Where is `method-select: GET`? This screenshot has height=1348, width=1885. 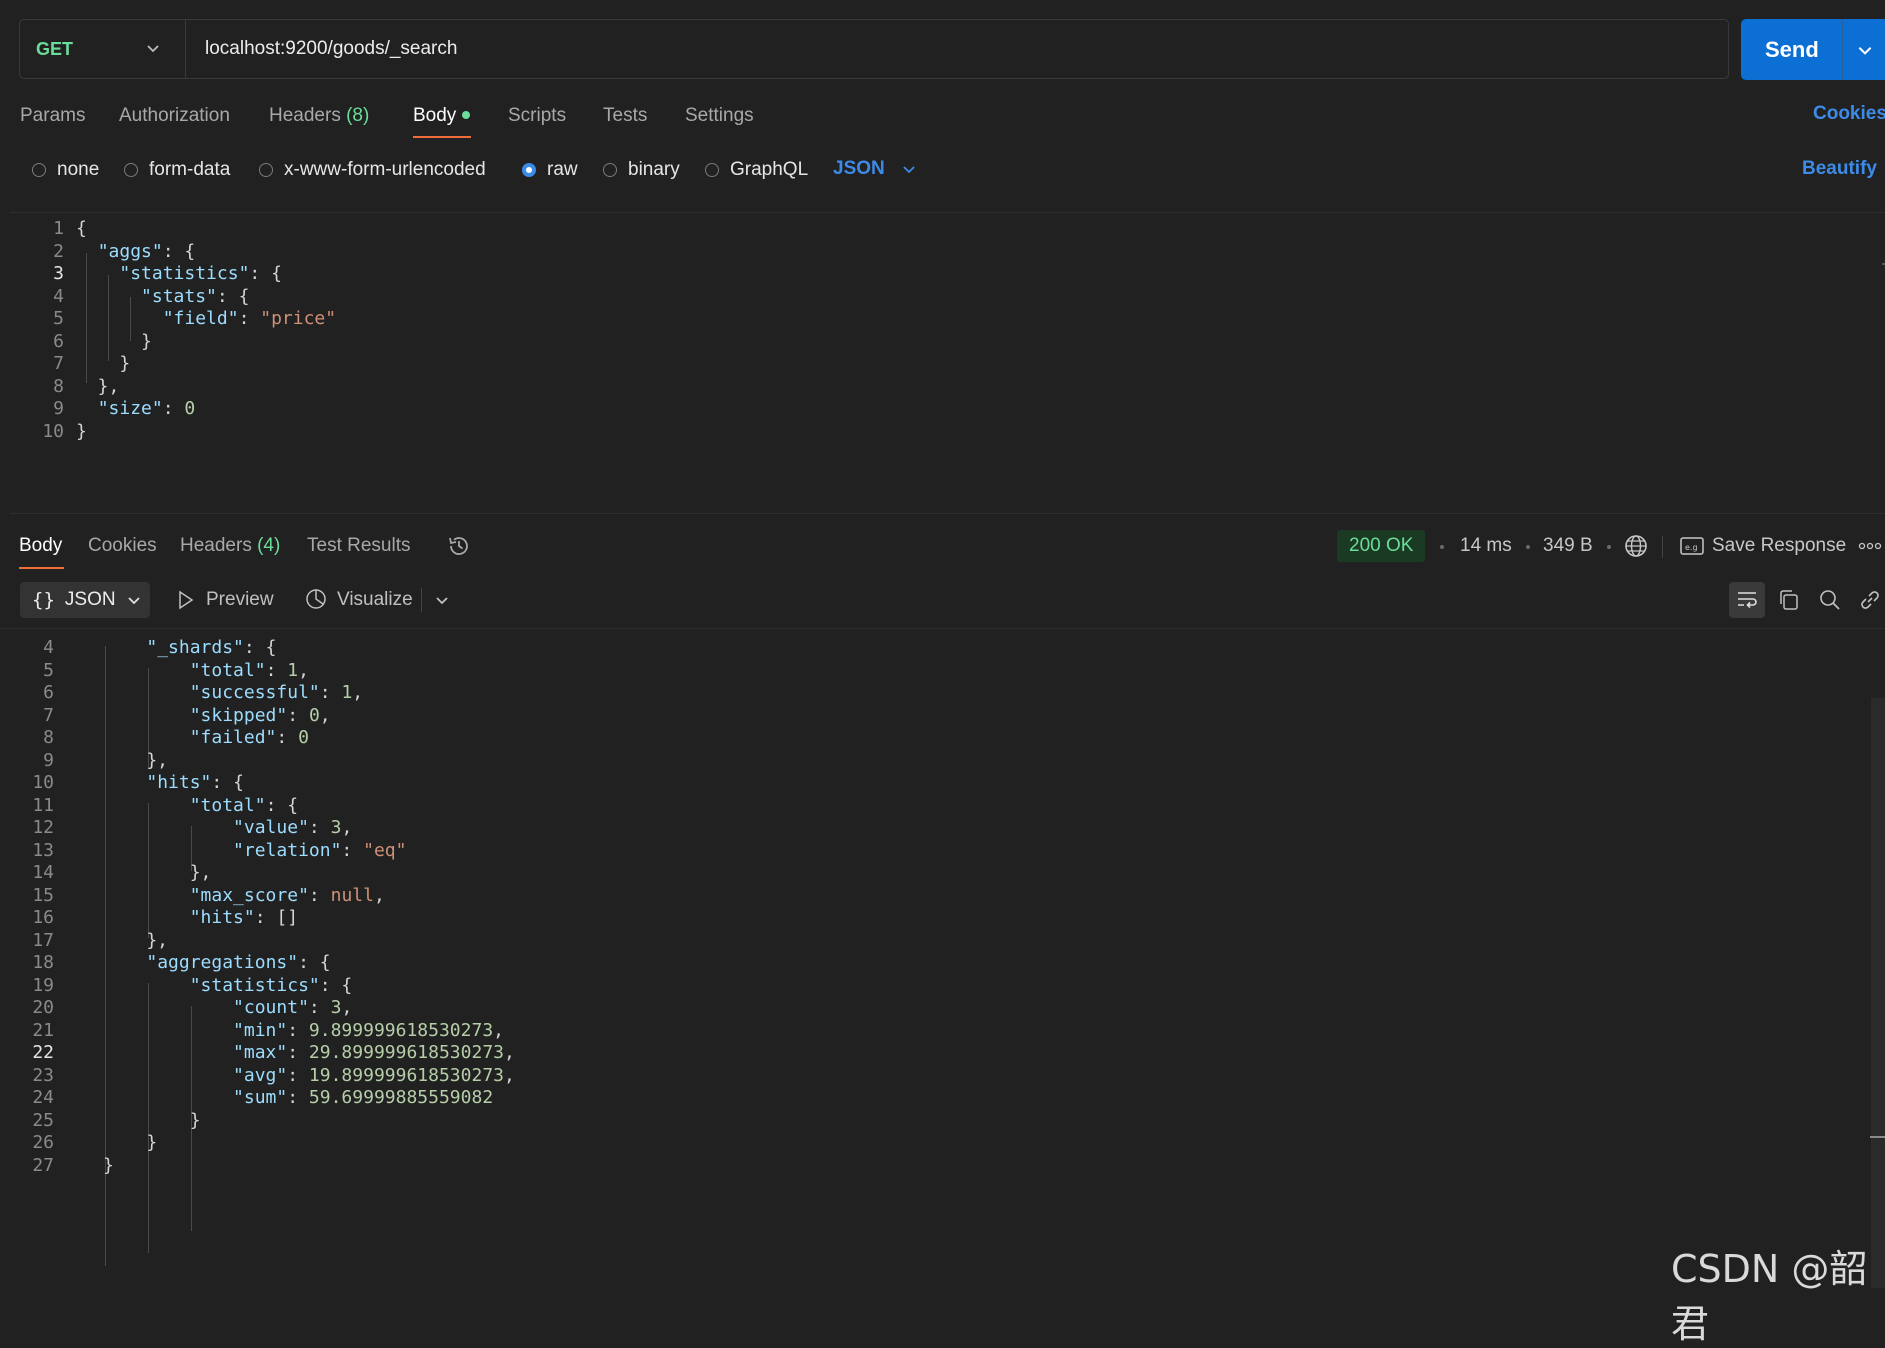 method-select: GET is located at coordinates (103, 49).